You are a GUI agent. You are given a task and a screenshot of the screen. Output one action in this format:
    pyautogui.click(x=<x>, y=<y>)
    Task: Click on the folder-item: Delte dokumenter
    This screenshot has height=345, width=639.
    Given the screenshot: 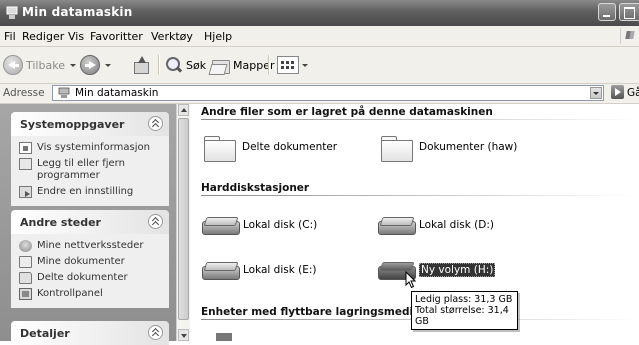 What is the action you would take?
    pyautogui.click(x=271, y=147)
    